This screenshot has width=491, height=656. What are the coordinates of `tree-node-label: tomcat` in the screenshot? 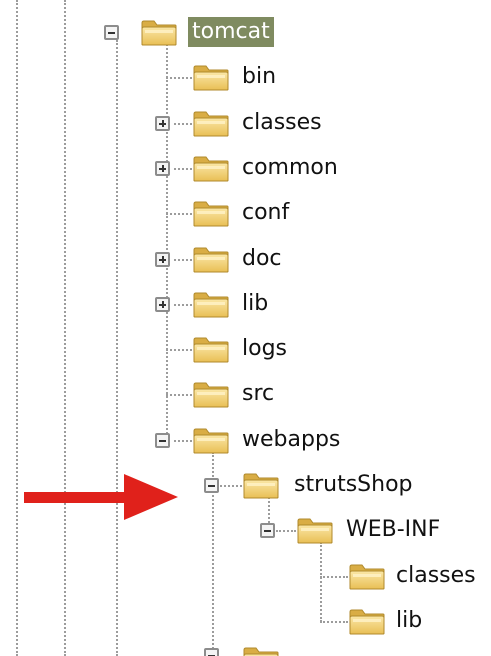 It's located at (231, 32).